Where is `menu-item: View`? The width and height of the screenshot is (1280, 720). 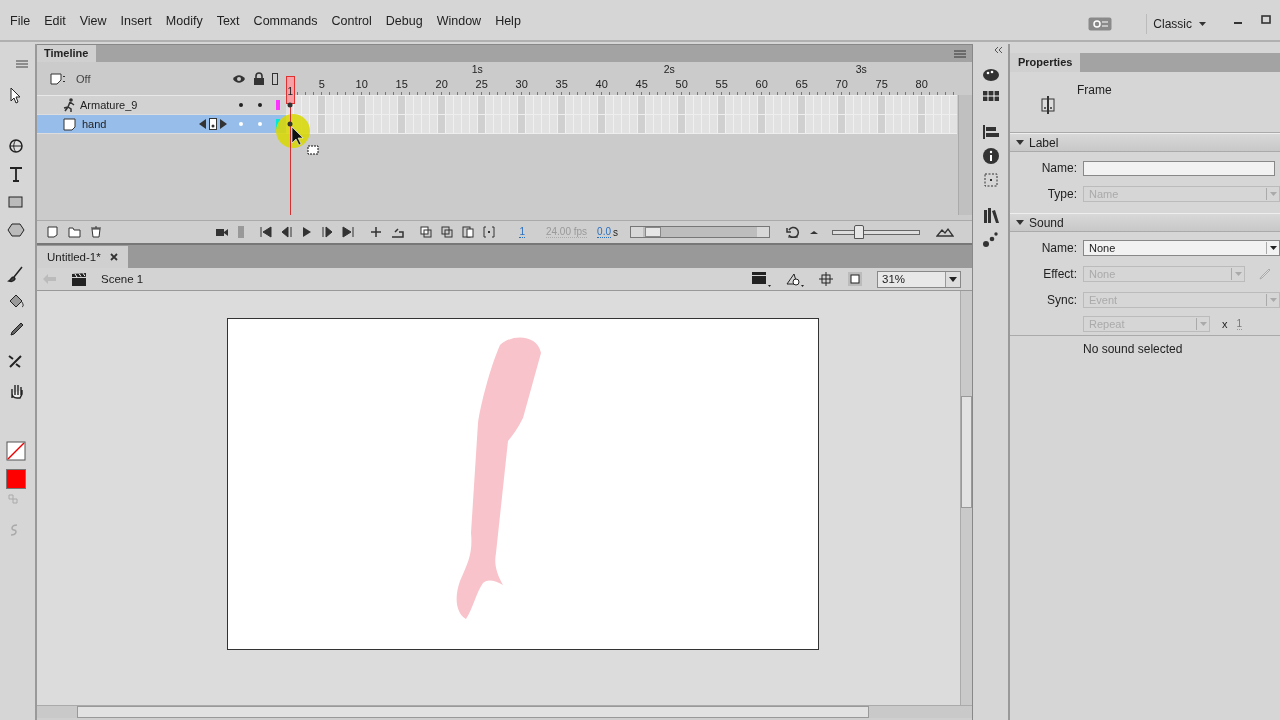 menu-item: View is located at coordinates (93, 21).